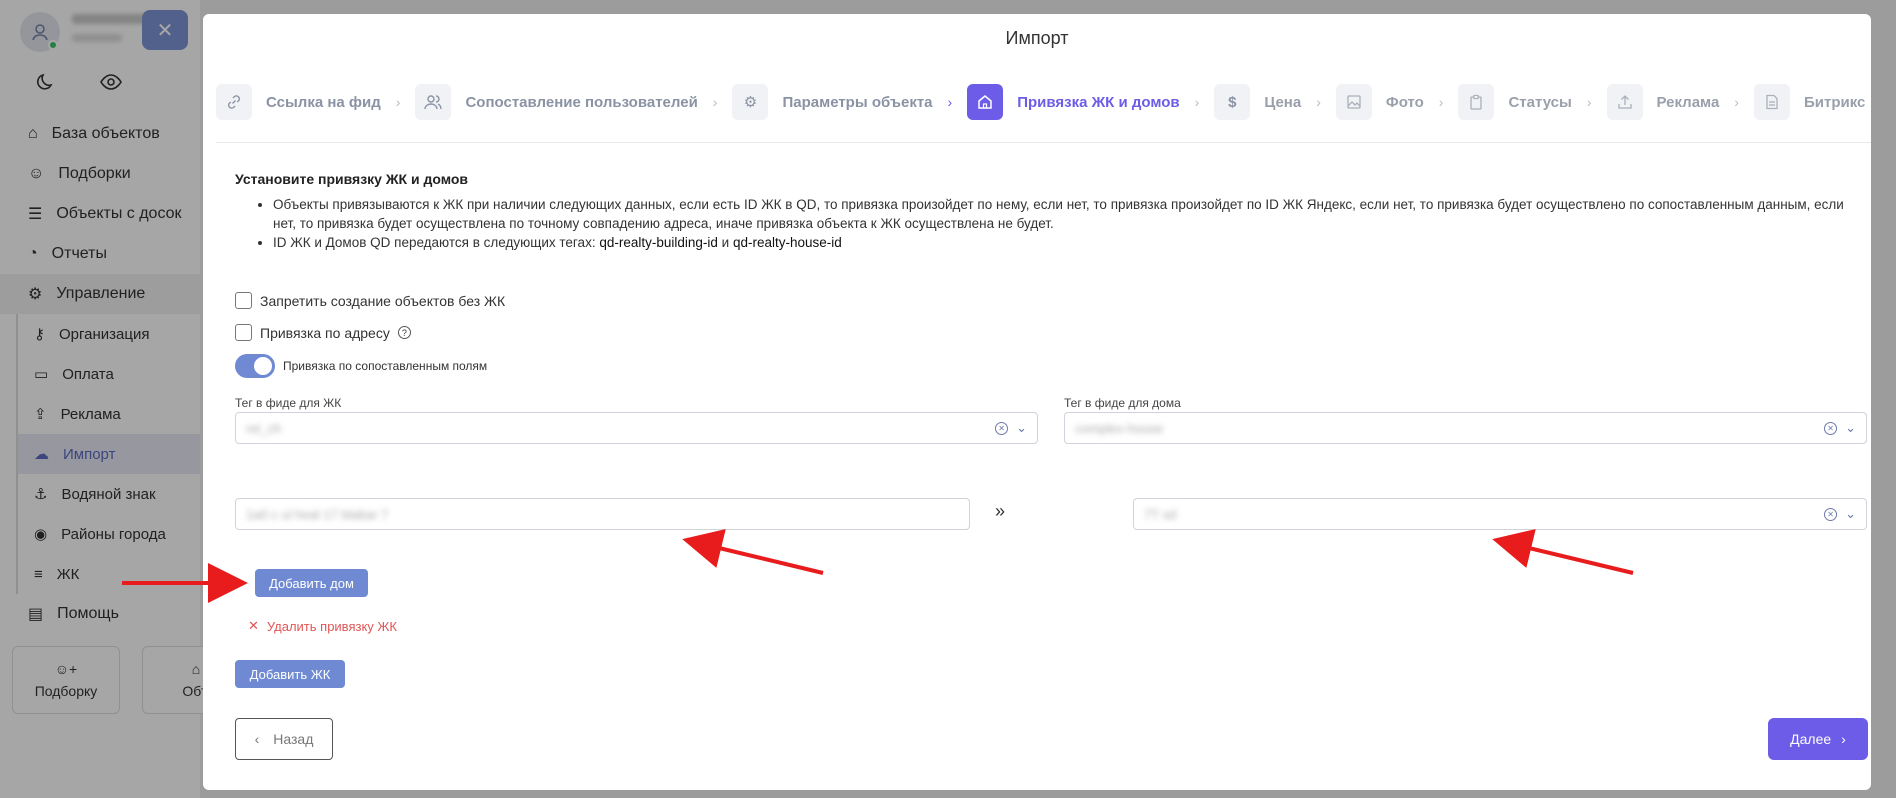 The width and height of the screenshot is (1896, 798). Describe the element at coordinates (1563, 552) in the screenshot. I see `arrow-to-house-select` at that location.